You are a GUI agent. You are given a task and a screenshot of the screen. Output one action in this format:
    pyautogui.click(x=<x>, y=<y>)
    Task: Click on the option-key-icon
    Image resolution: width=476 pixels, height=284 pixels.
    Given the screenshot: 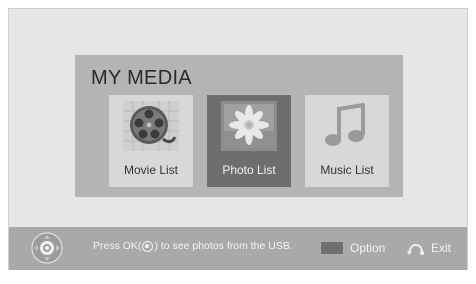 What is the action you would take?
    pyautogui.click(x=332, y=248)
    